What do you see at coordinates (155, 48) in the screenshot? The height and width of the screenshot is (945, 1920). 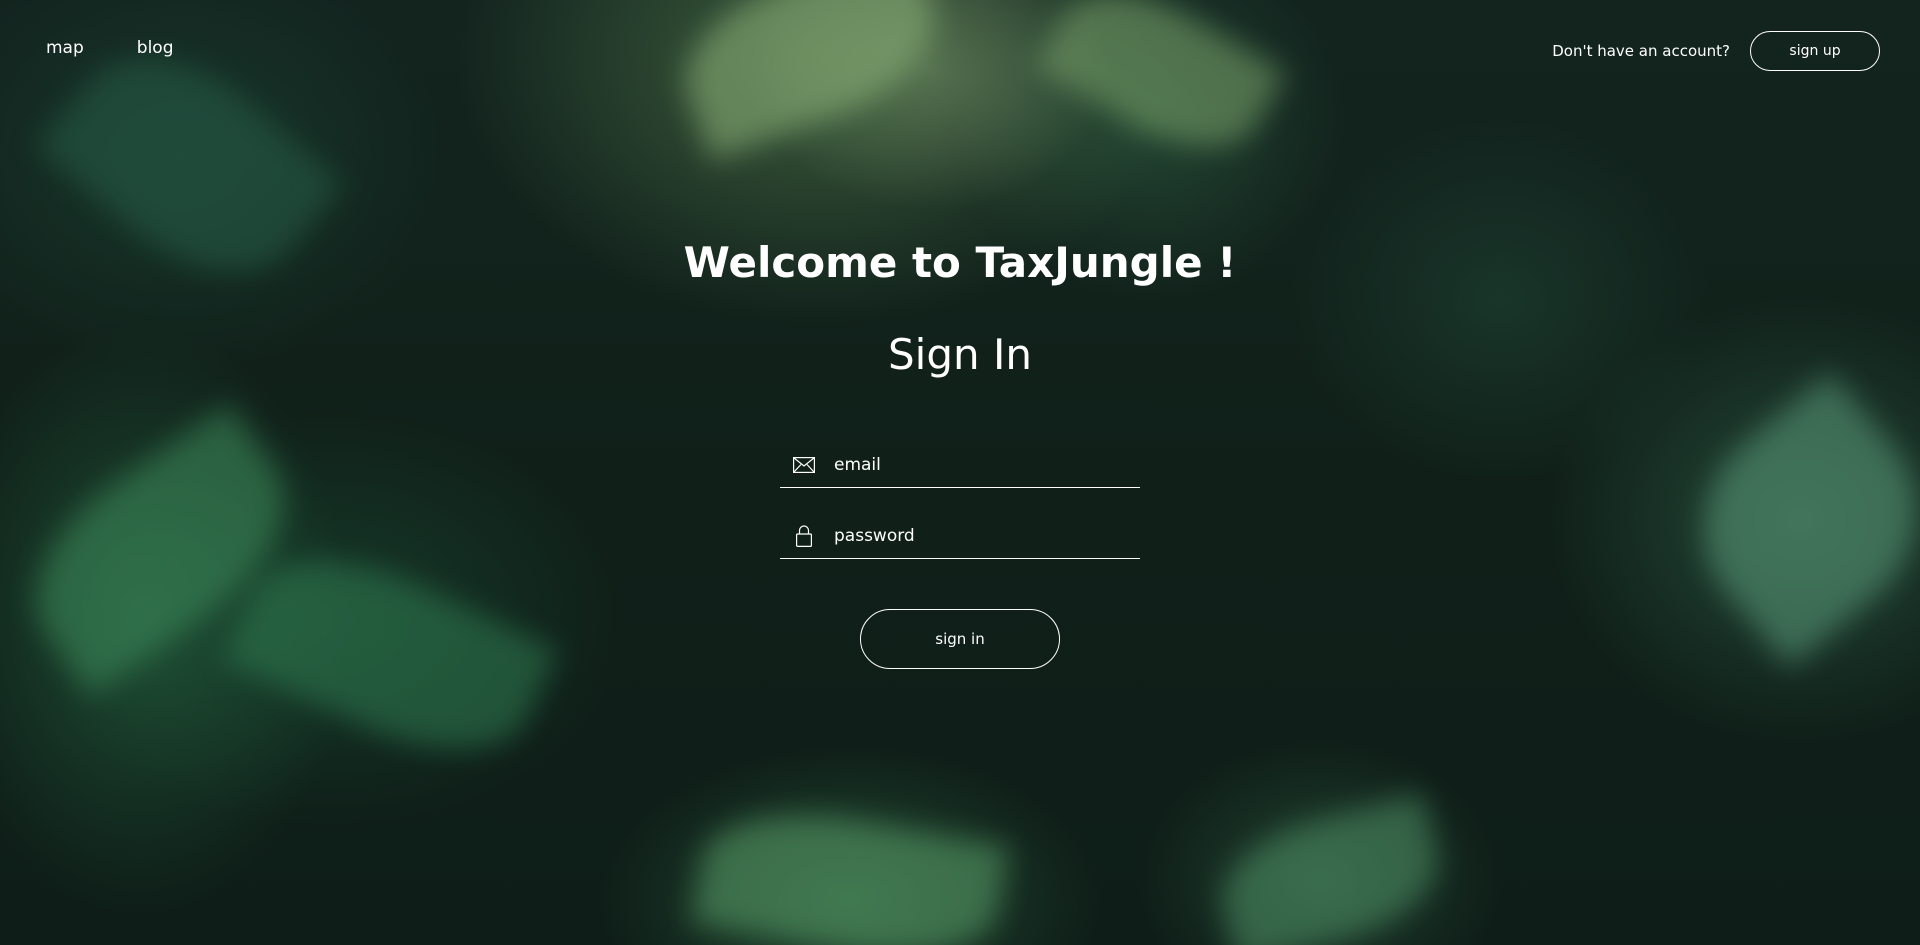 I see `nav-link-blog: blog` at bounding box center [155, 48].